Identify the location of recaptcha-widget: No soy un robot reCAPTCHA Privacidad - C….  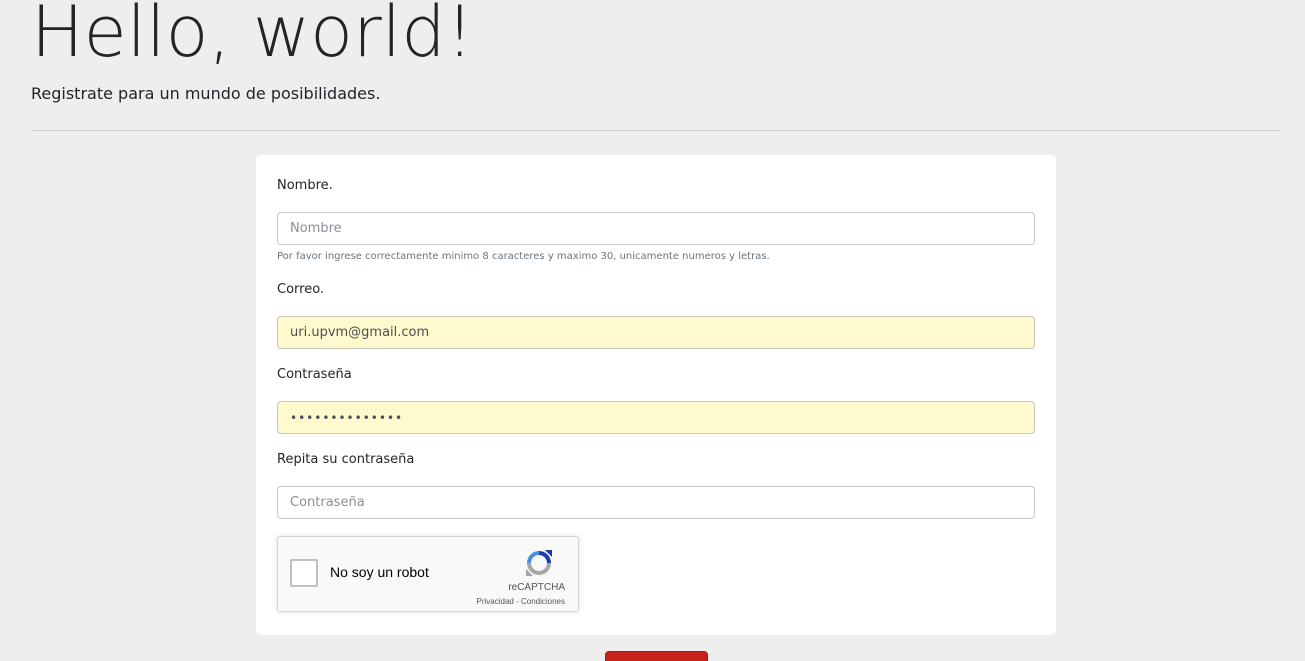
(428, 574).